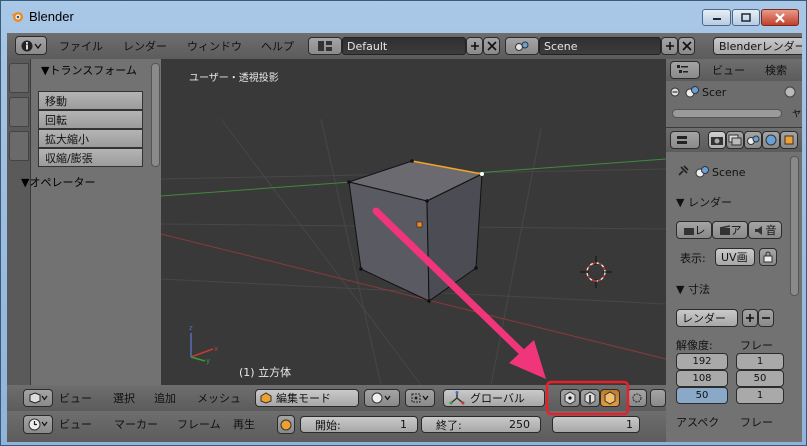 The height and width of the screenshot is (446, 807). I want to click on end-frame-field: 終了: 250, so click(481, 424).